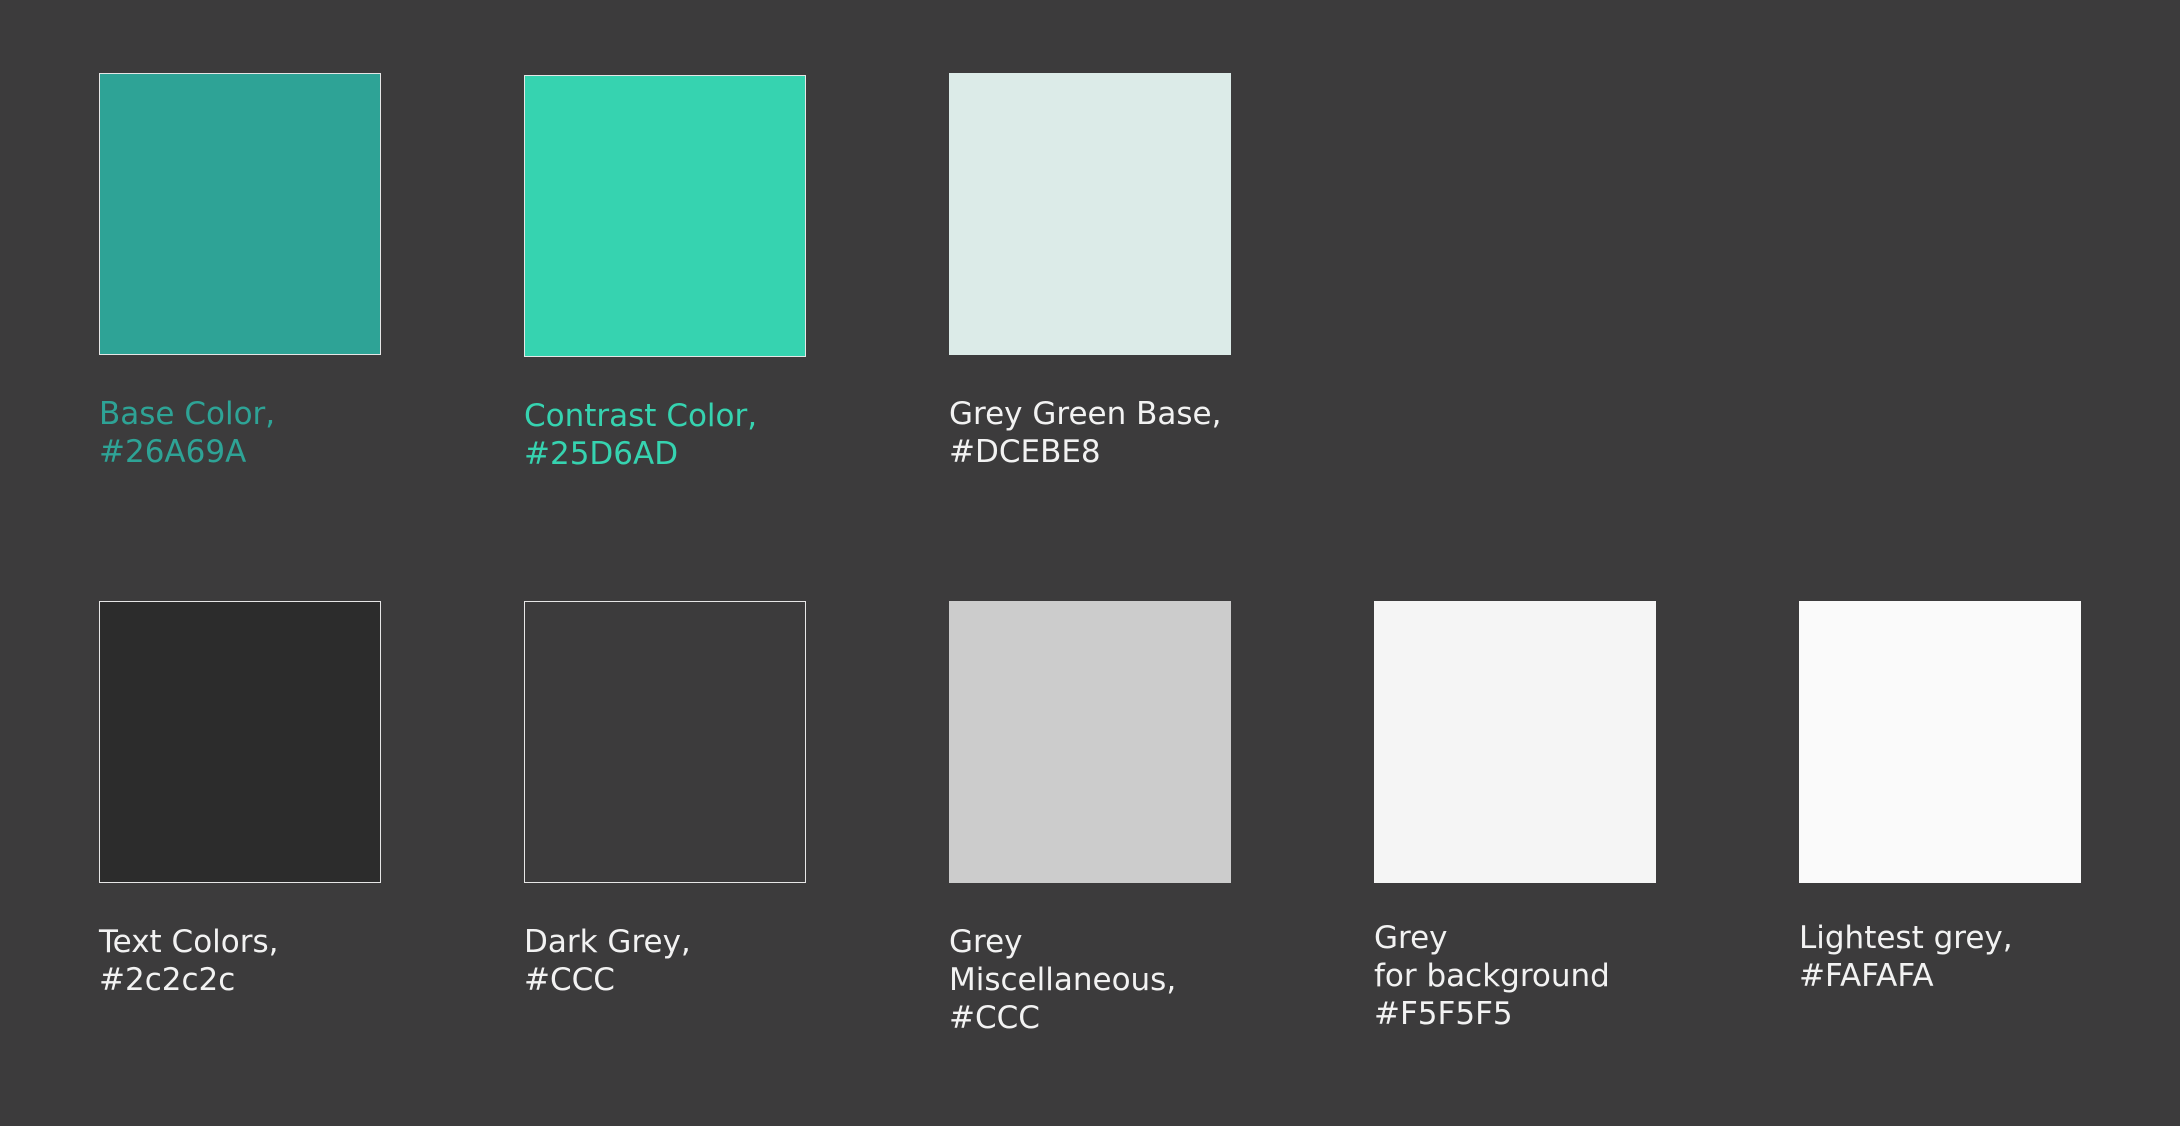 The height and width of the screenshot is (1126, 2180). I want to click on swatch-grey-green-base: Grey Green Base, #DCEBE8, so click(1090, 272).